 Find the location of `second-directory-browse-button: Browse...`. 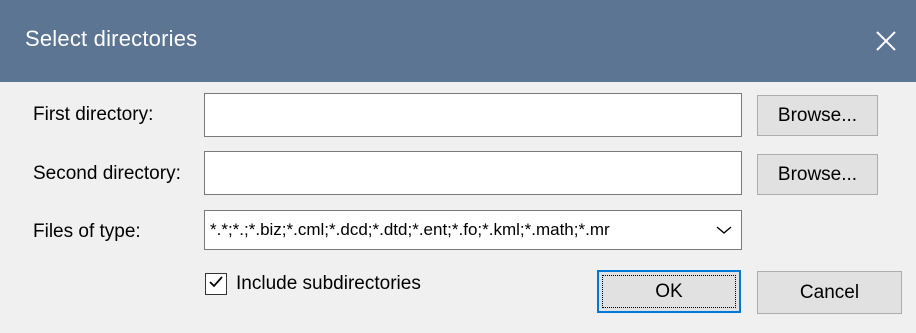

second-directory-browse-button: Browse... is located at coordinates (817, 174).